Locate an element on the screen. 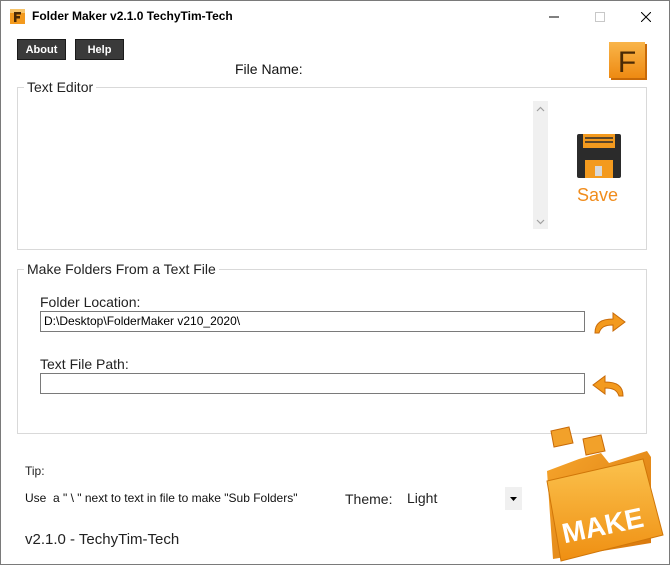  editor-scrollbar is located at coordinates (540, 165).